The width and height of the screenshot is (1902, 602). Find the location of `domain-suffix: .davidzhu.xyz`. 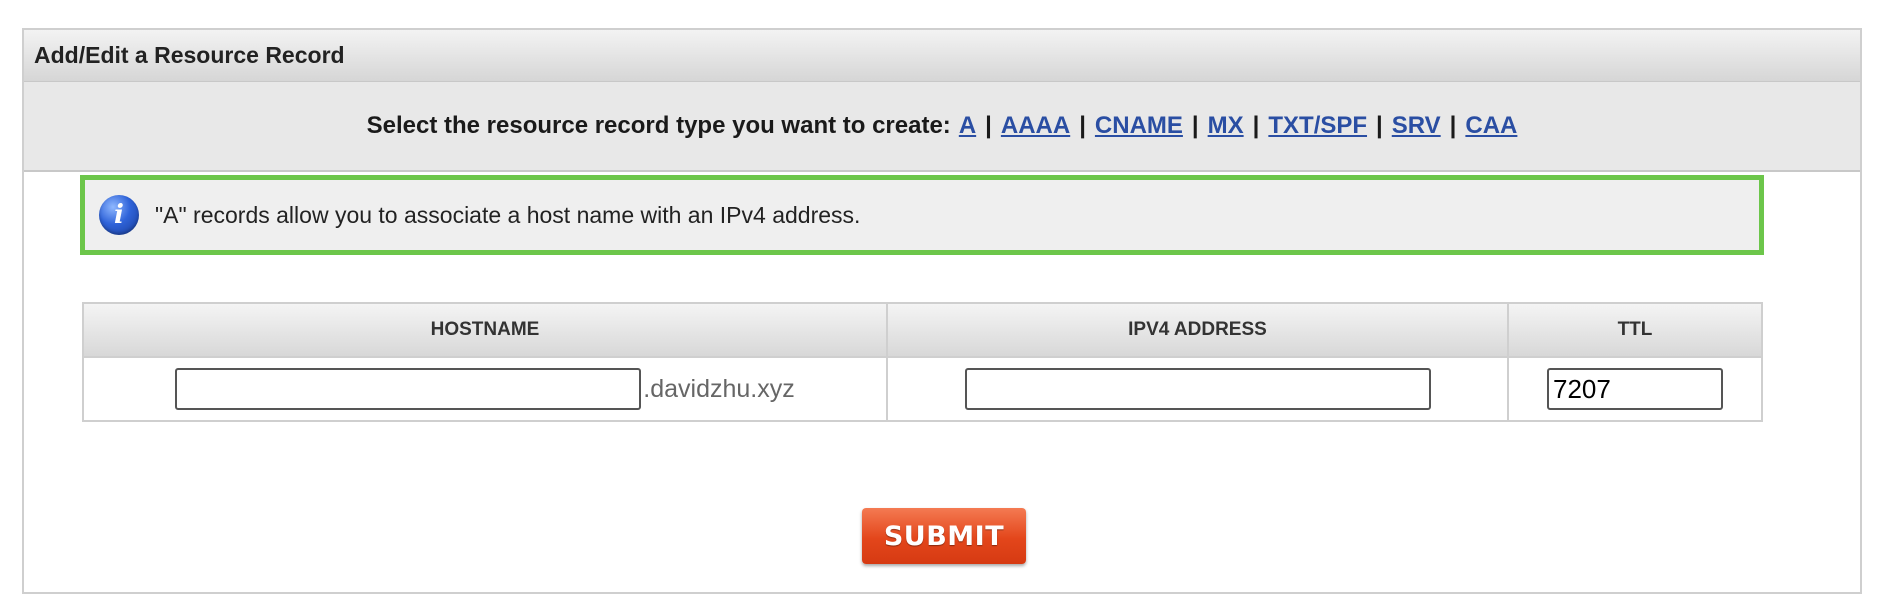

domain-suffix: .davidzhu.xyz is located at coordinates (719, 388).